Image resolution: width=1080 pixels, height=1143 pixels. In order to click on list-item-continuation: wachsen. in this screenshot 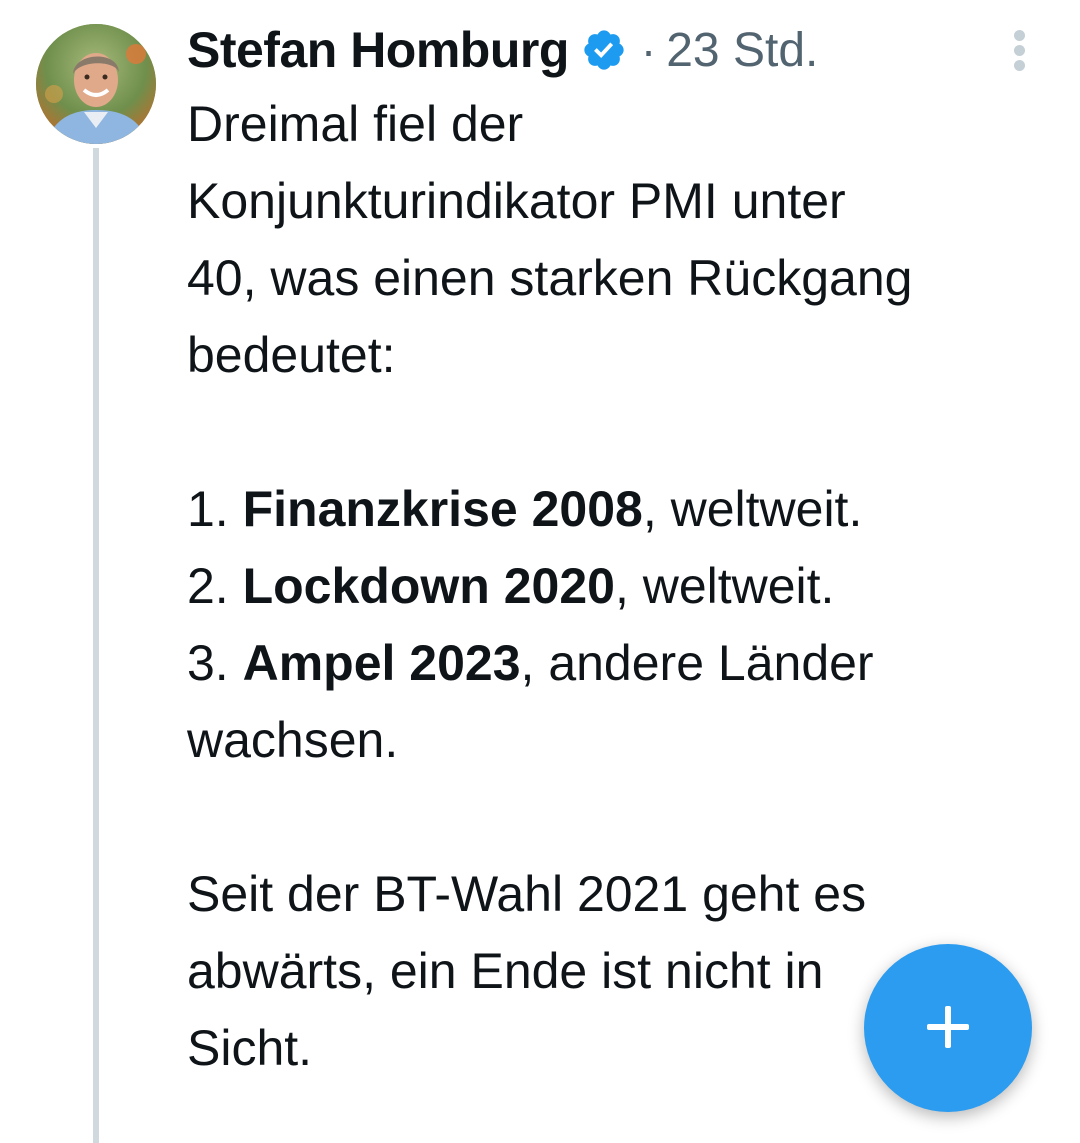, I will do `click(293, 740)`.